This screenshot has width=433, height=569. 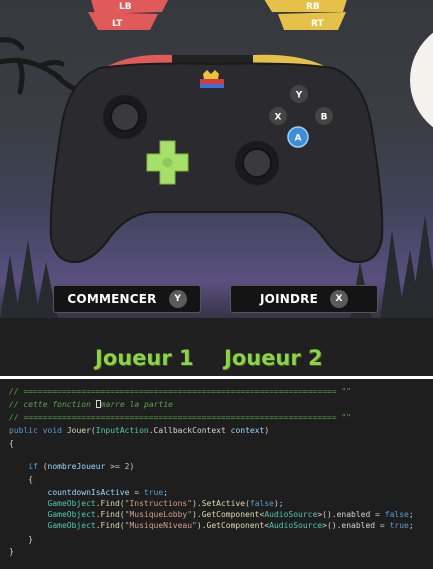 What do you see at coordinates (324, 118) in the screenshot?
I see `b-label: B` at bounding box center [324, 118].